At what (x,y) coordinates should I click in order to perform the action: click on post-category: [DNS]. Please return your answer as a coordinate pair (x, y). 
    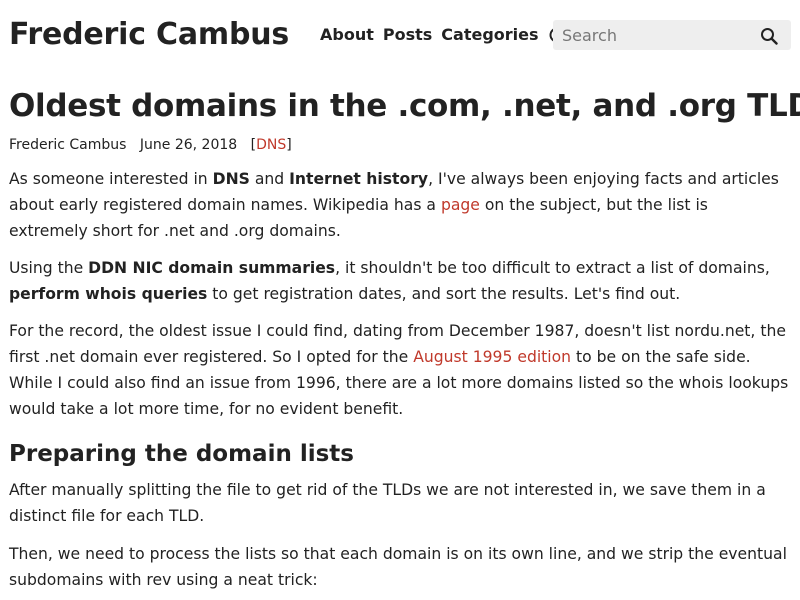
    Looking at the image, I should click on (271, 145).